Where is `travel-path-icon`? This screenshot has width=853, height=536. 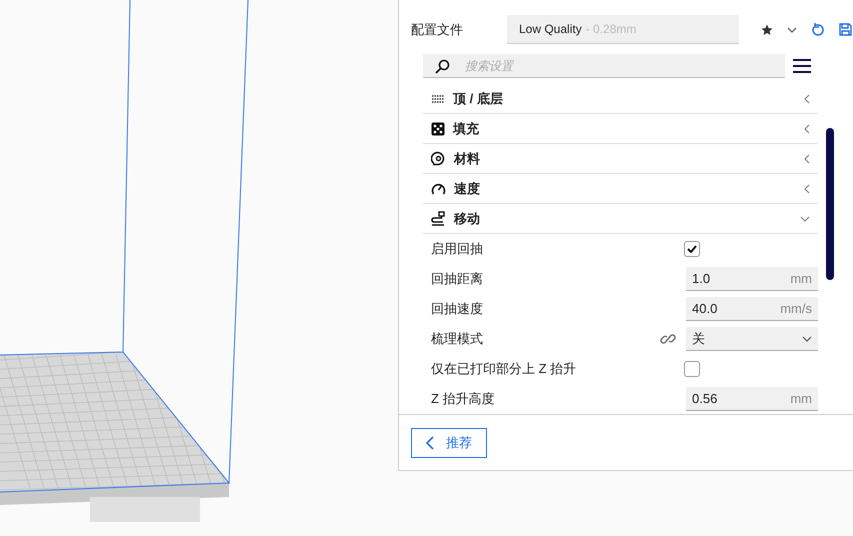 travel-path-icon is located at coordinates (438, 218).